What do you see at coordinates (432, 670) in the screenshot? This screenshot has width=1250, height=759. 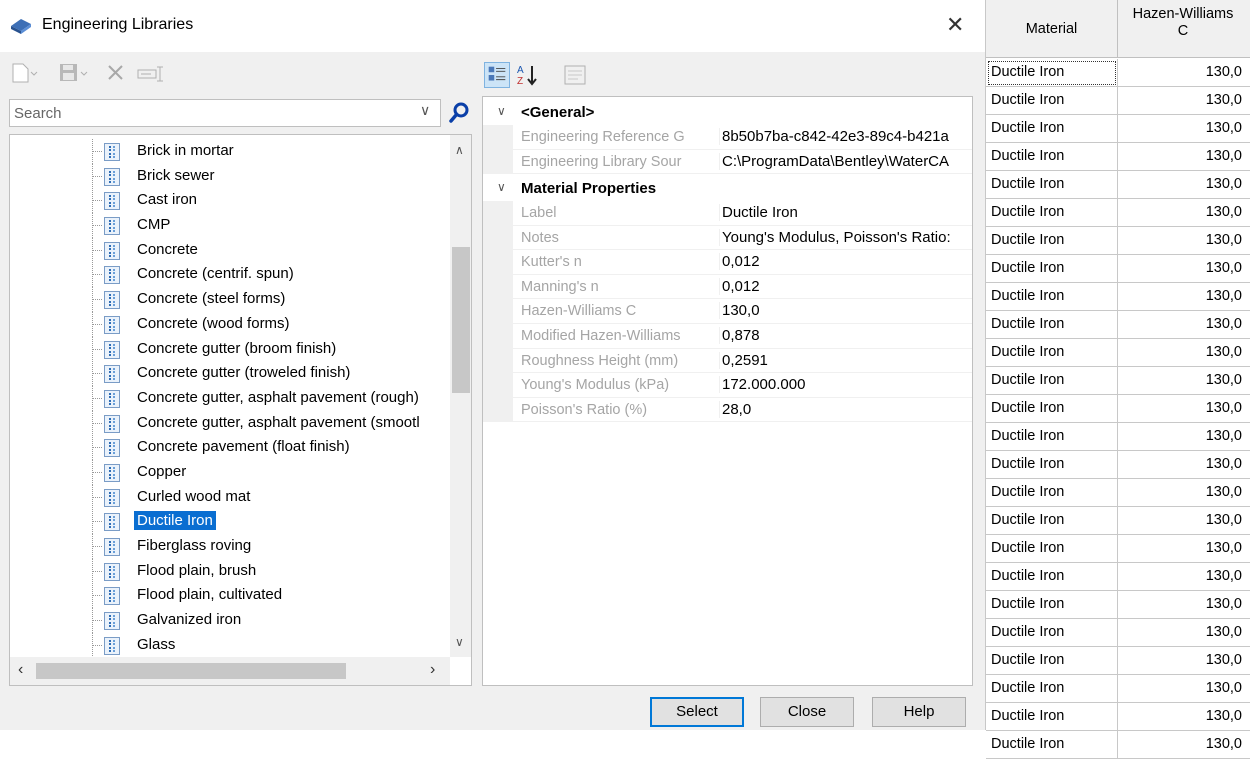 I see `scroll-right-icon: ›` at bounding box center [432, 670].